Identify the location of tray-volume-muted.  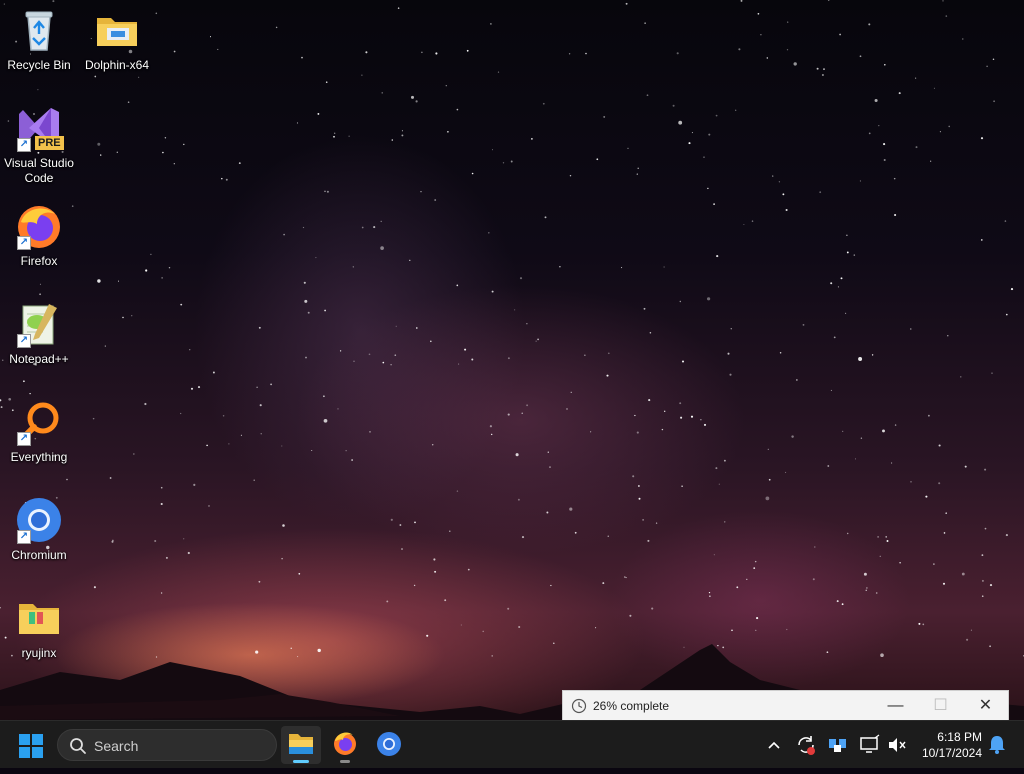
(897, 745).